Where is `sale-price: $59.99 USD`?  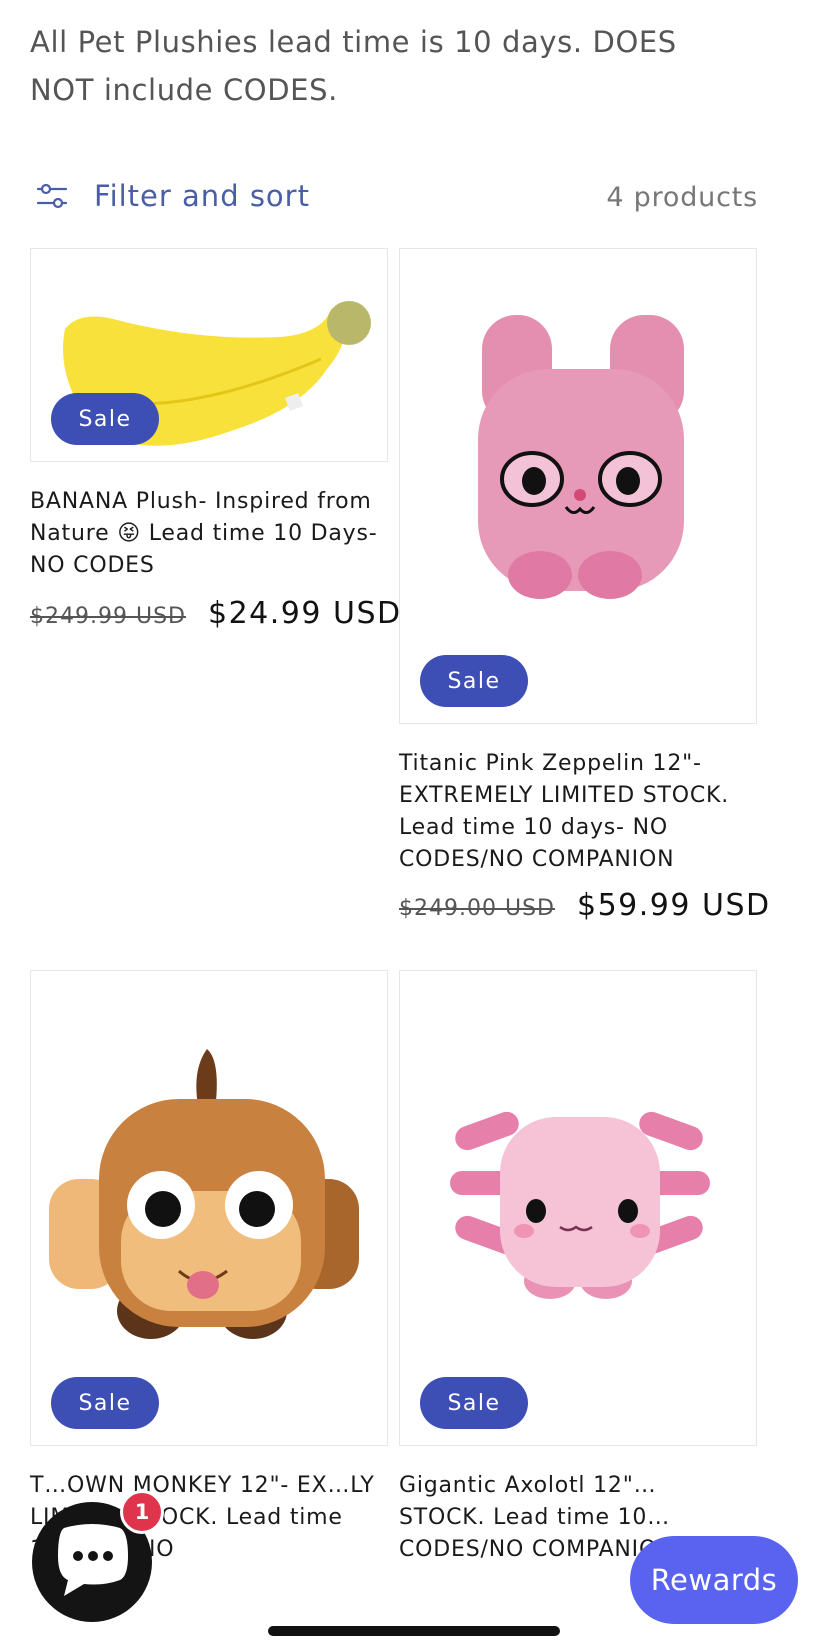
sale-price: $59.99 USD is located at coordinates (673, 905).